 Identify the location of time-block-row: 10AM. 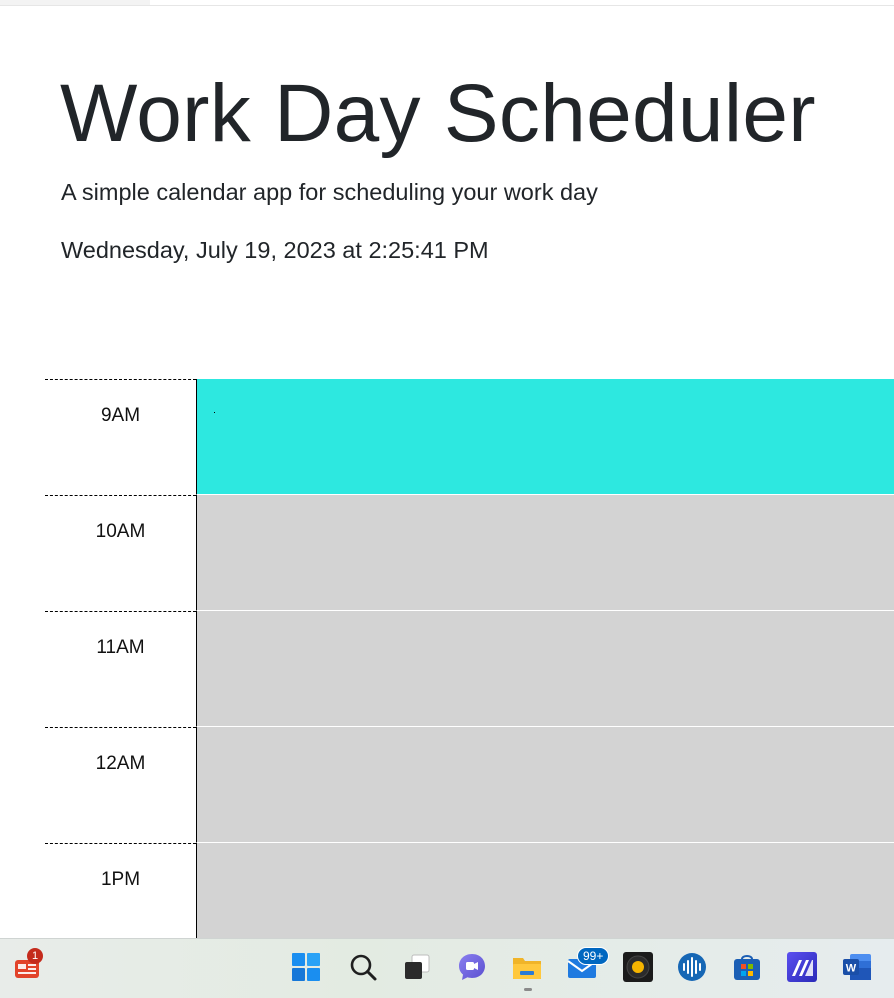
(469, 553).